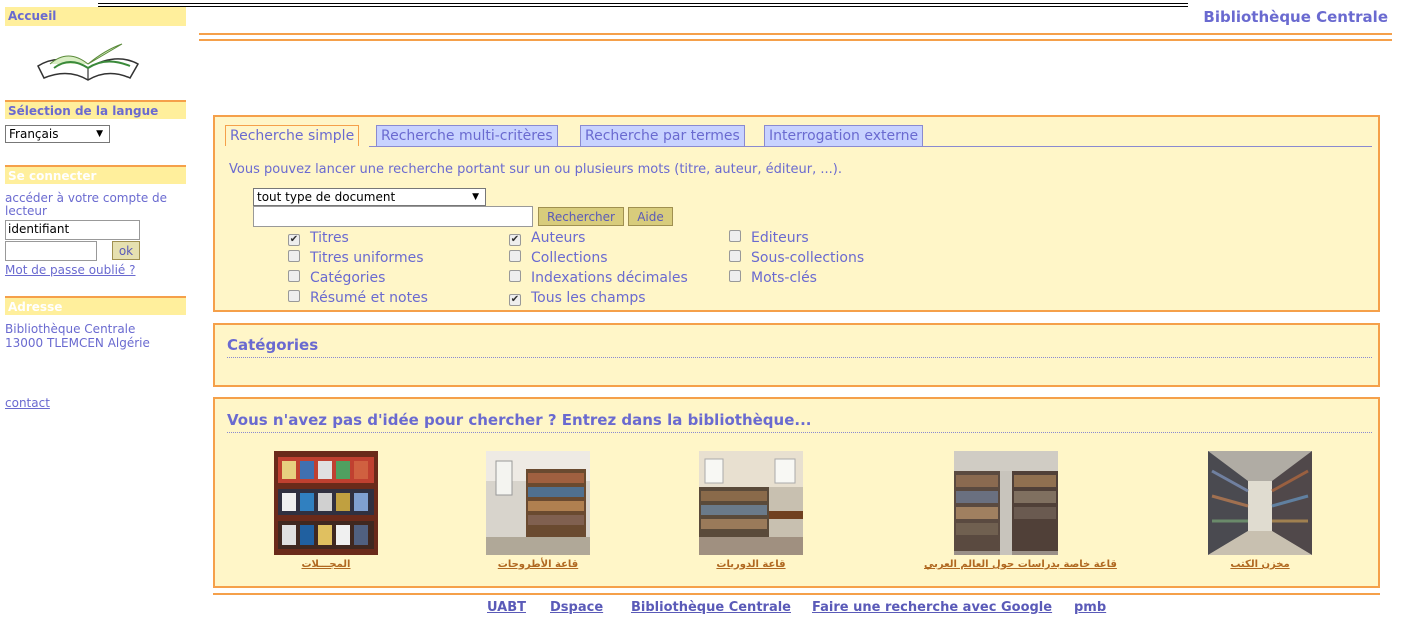  I want to click on language-select-value: Français, so click(34, 134).